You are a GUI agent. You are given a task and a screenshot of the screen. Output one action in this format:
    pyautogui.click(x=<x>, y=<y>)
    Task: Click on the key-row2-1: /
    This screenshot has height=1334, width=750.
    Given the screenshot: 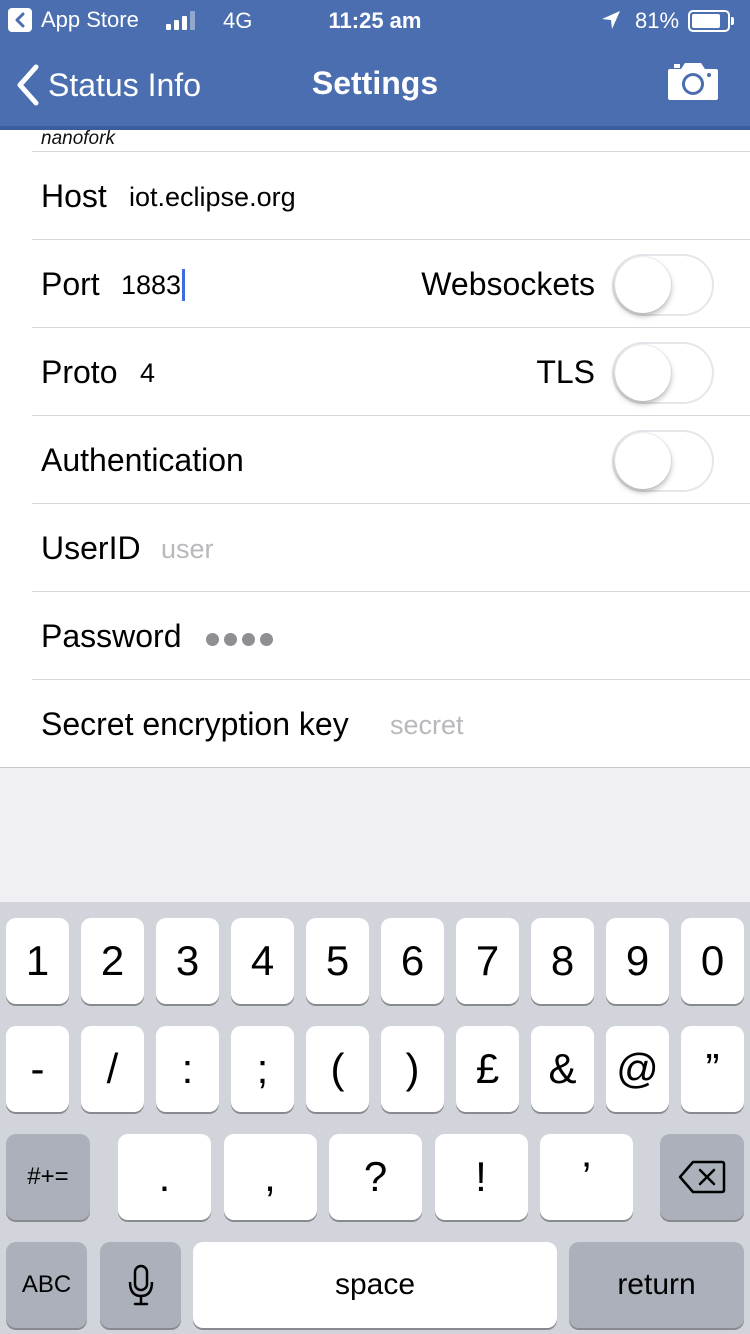 What is the action you would take?
    pyautogui.click(x=112, y=1069)
    